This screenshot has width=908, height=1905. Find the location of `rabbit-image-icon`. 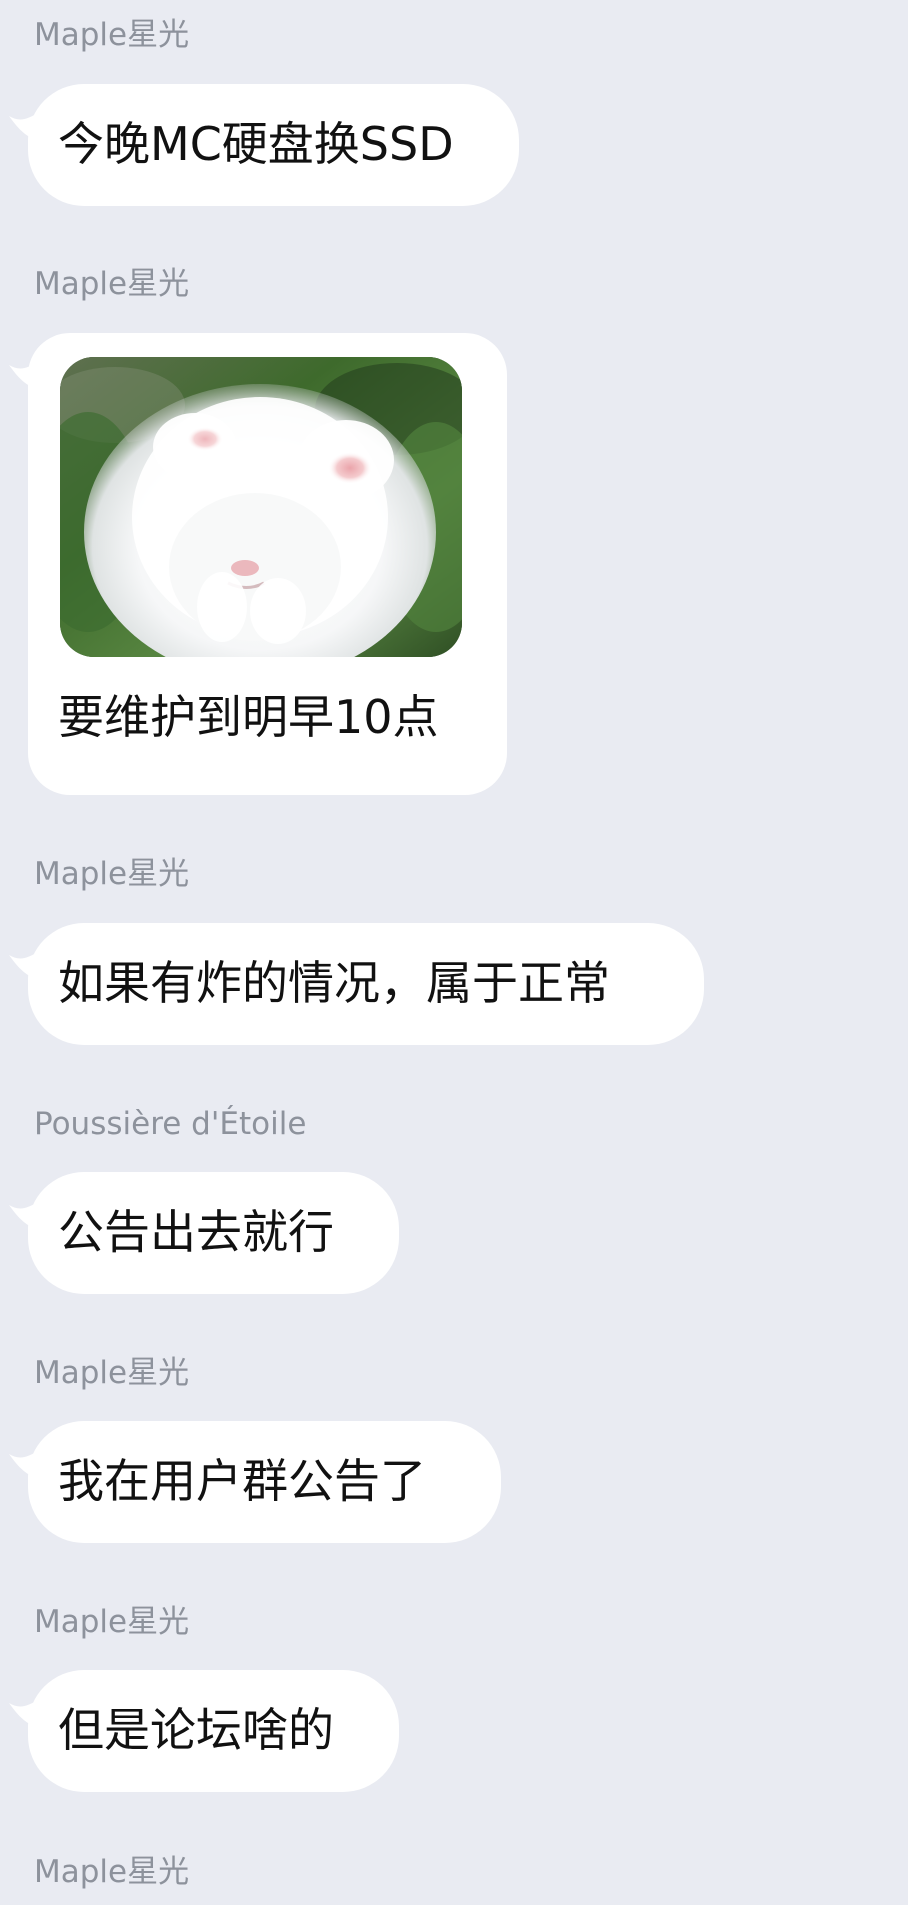

rabbit-image-icon is located at coordinates (261, 507).